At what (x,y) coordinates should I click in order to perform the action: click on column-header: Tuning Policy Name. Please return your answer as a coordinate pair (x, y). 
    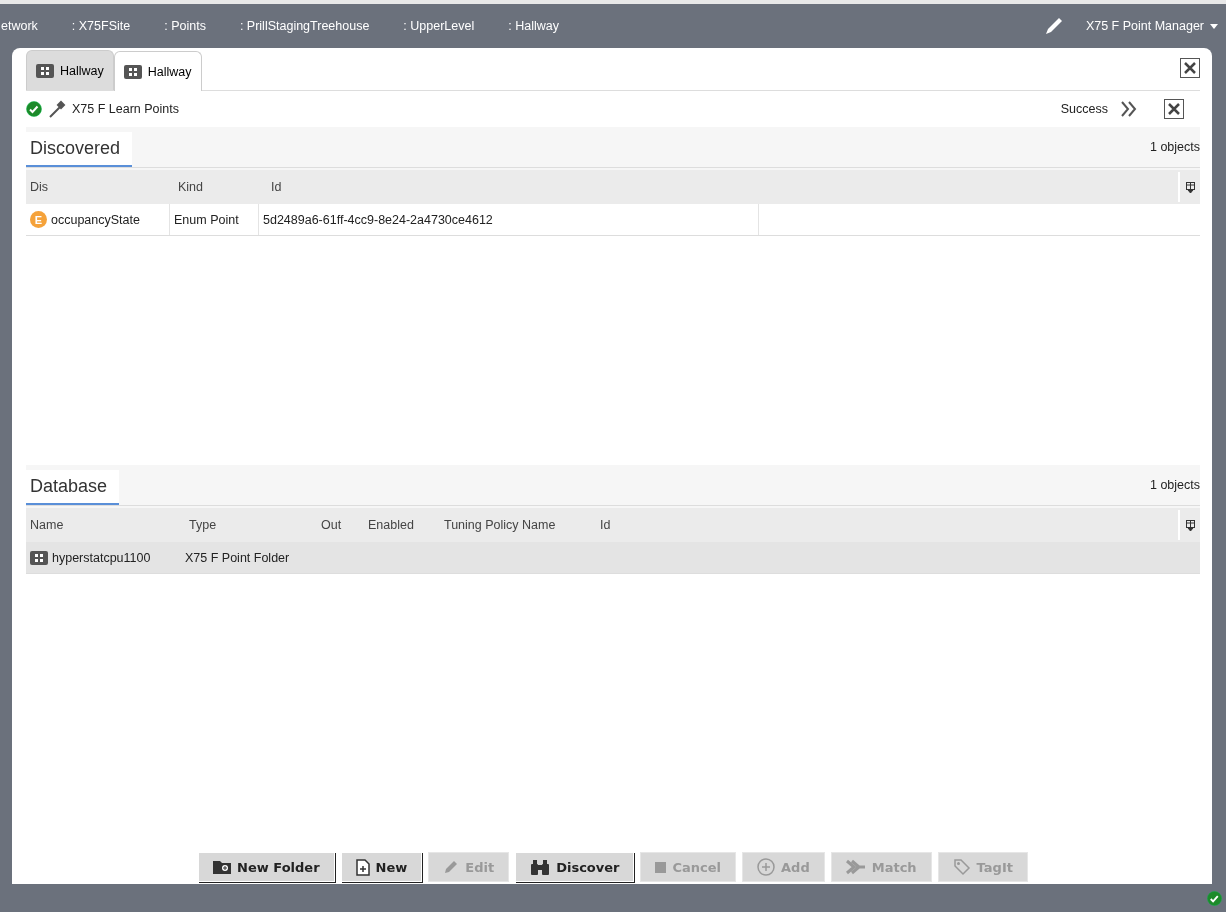
    Looking at the image, I should click on (518, 525).